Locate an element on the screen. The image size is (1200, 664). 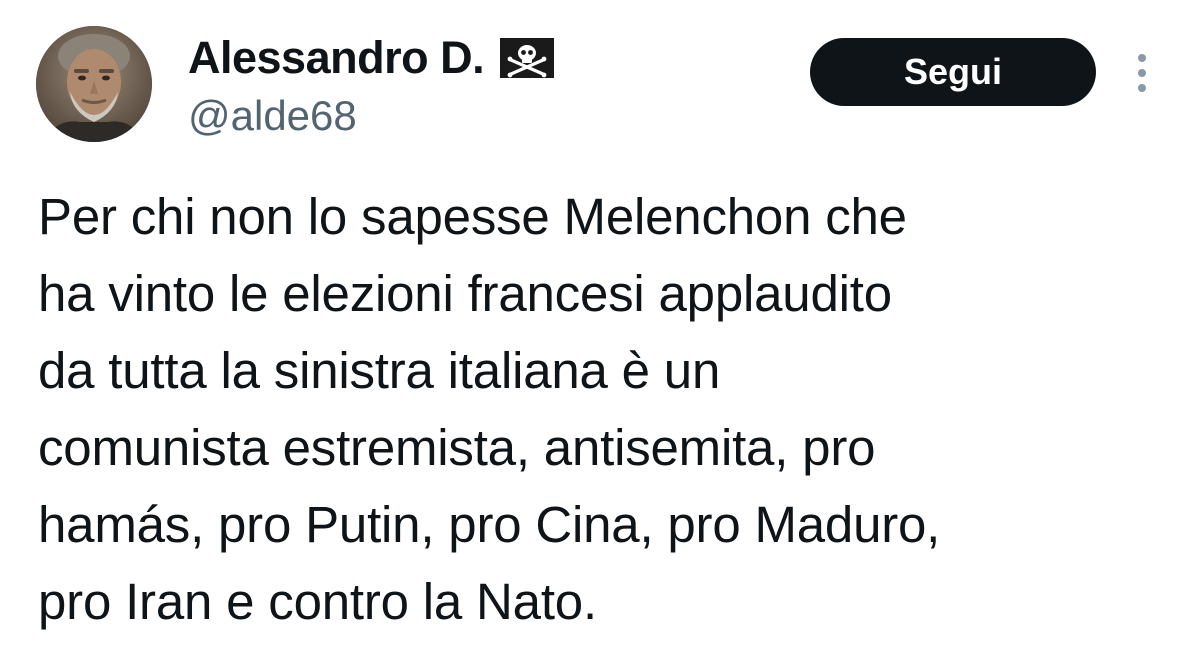
tweet-text-line: da tutta la sinistra italiana è un is located at coordinates (379, 370).